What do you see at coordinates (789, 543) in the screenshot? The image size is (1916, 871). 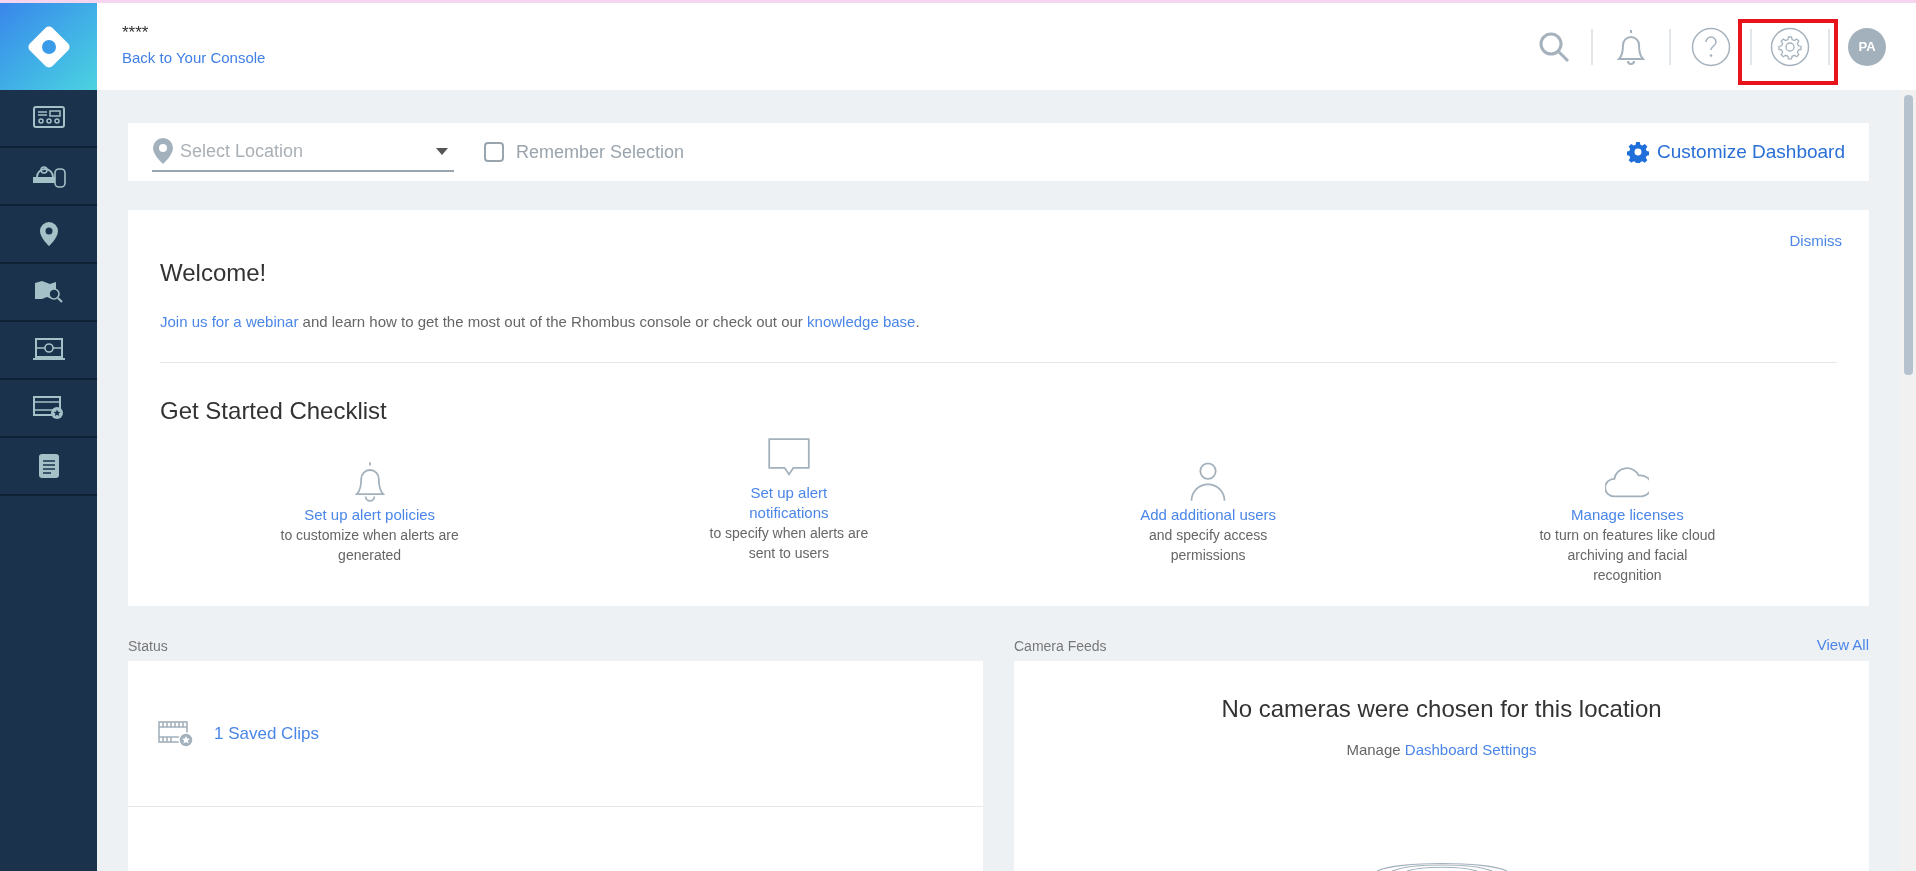 I see `checklist-description: to specify when alerts are sent to users` at bounding box center [789, 543].